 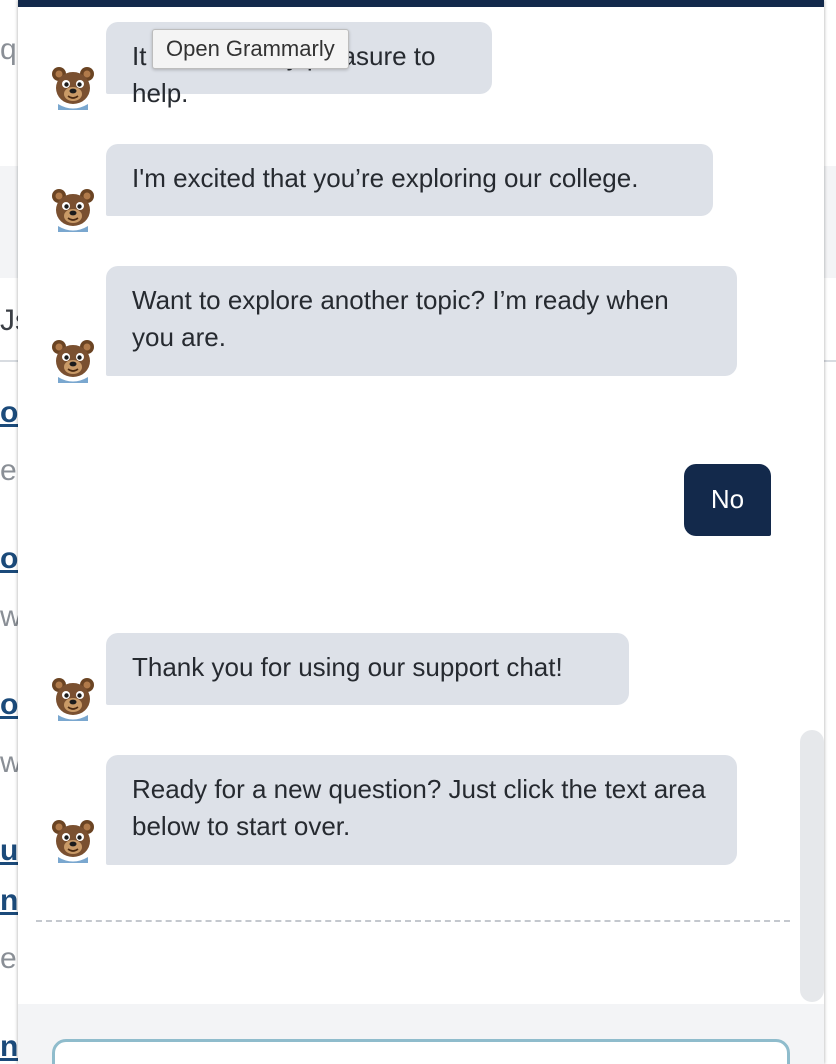 I want to click on background-text-fragment: q, so click(x=8, y=49).